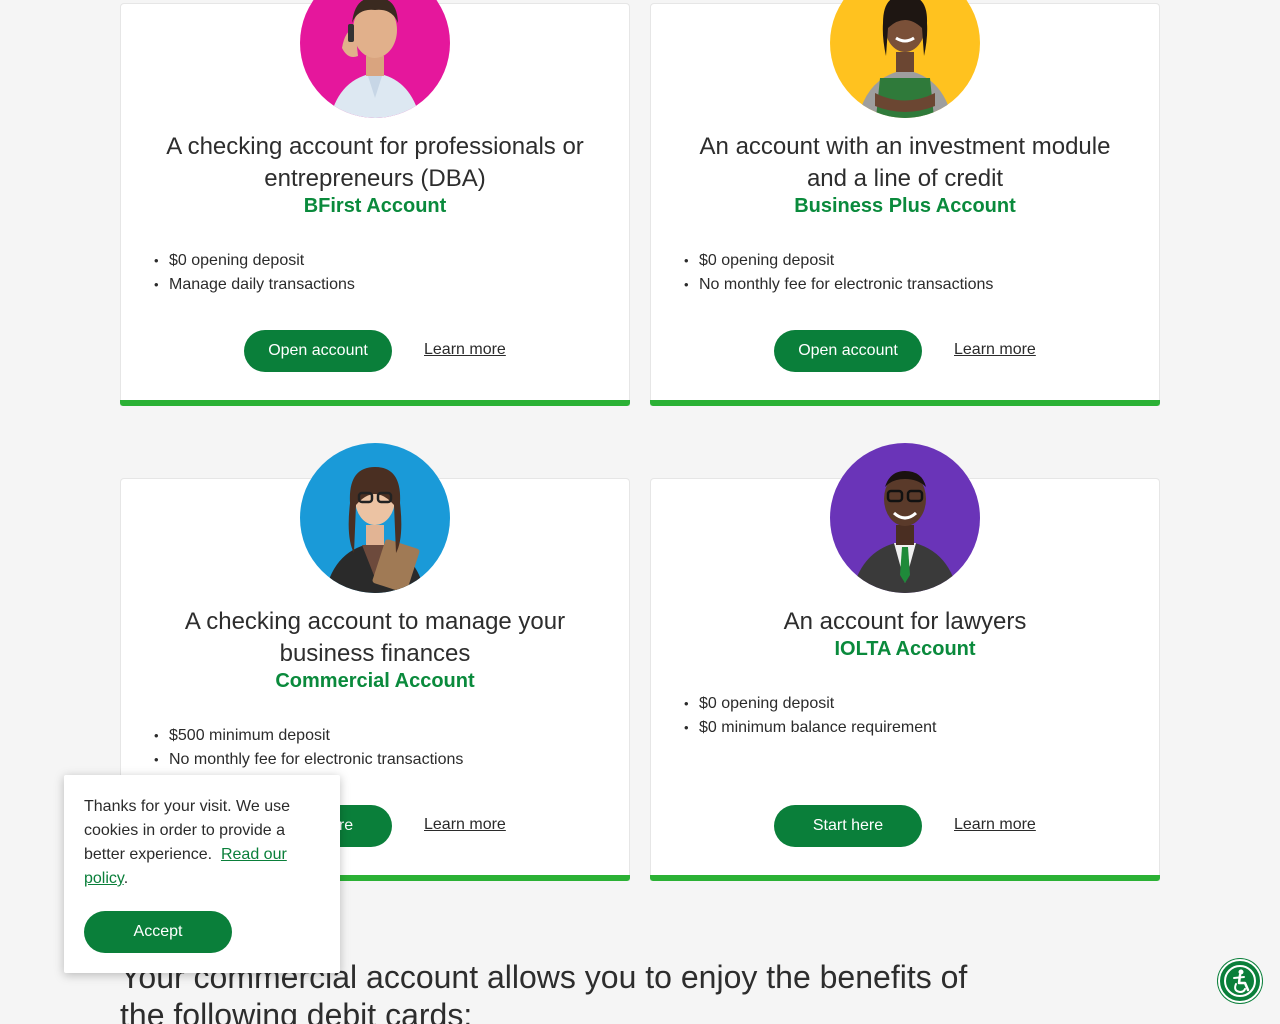  I want to click on list-item: Manage daily transactions, so click(381, 285).